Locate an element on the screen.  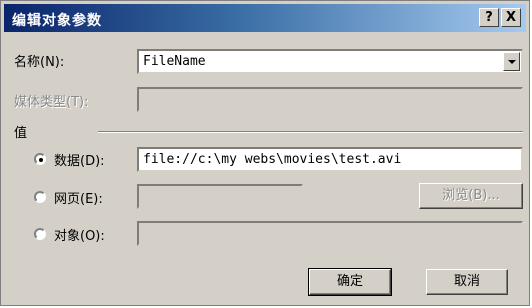
page-radio is located at coordinates (40, 197).